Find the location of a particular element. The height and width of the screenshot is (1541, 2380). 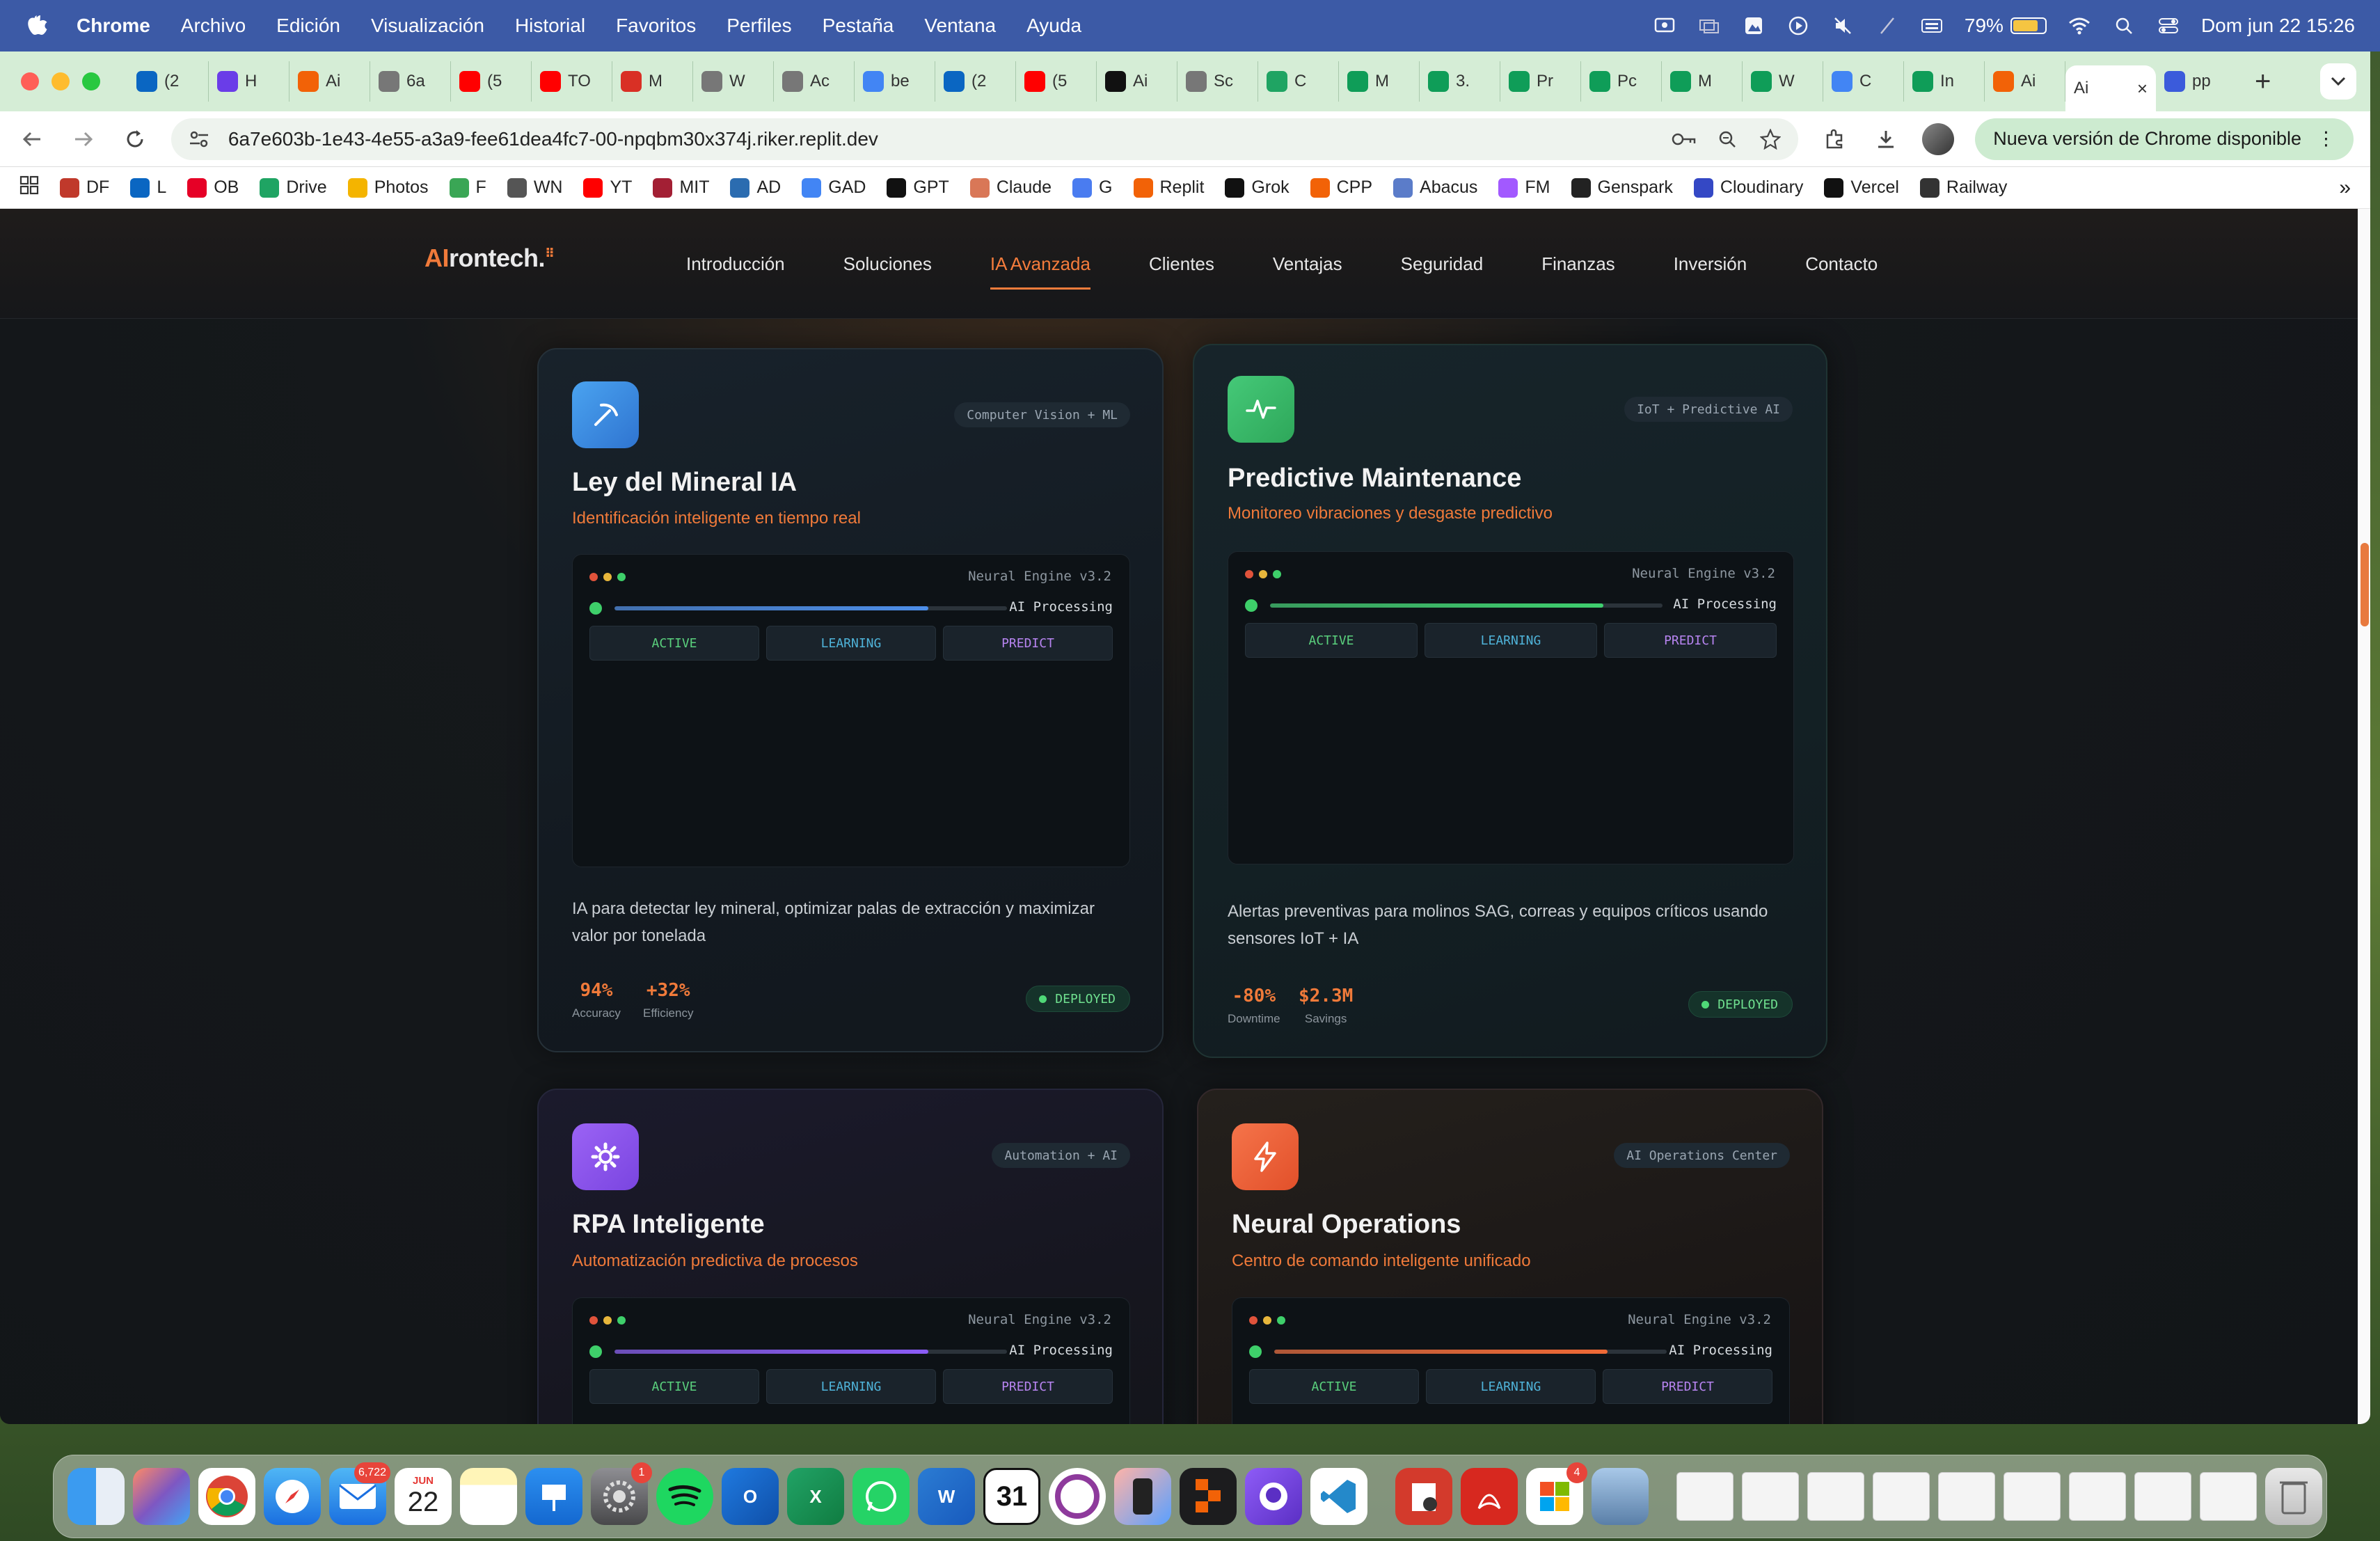

keynote-icon is located at coordinates (553, 1496).